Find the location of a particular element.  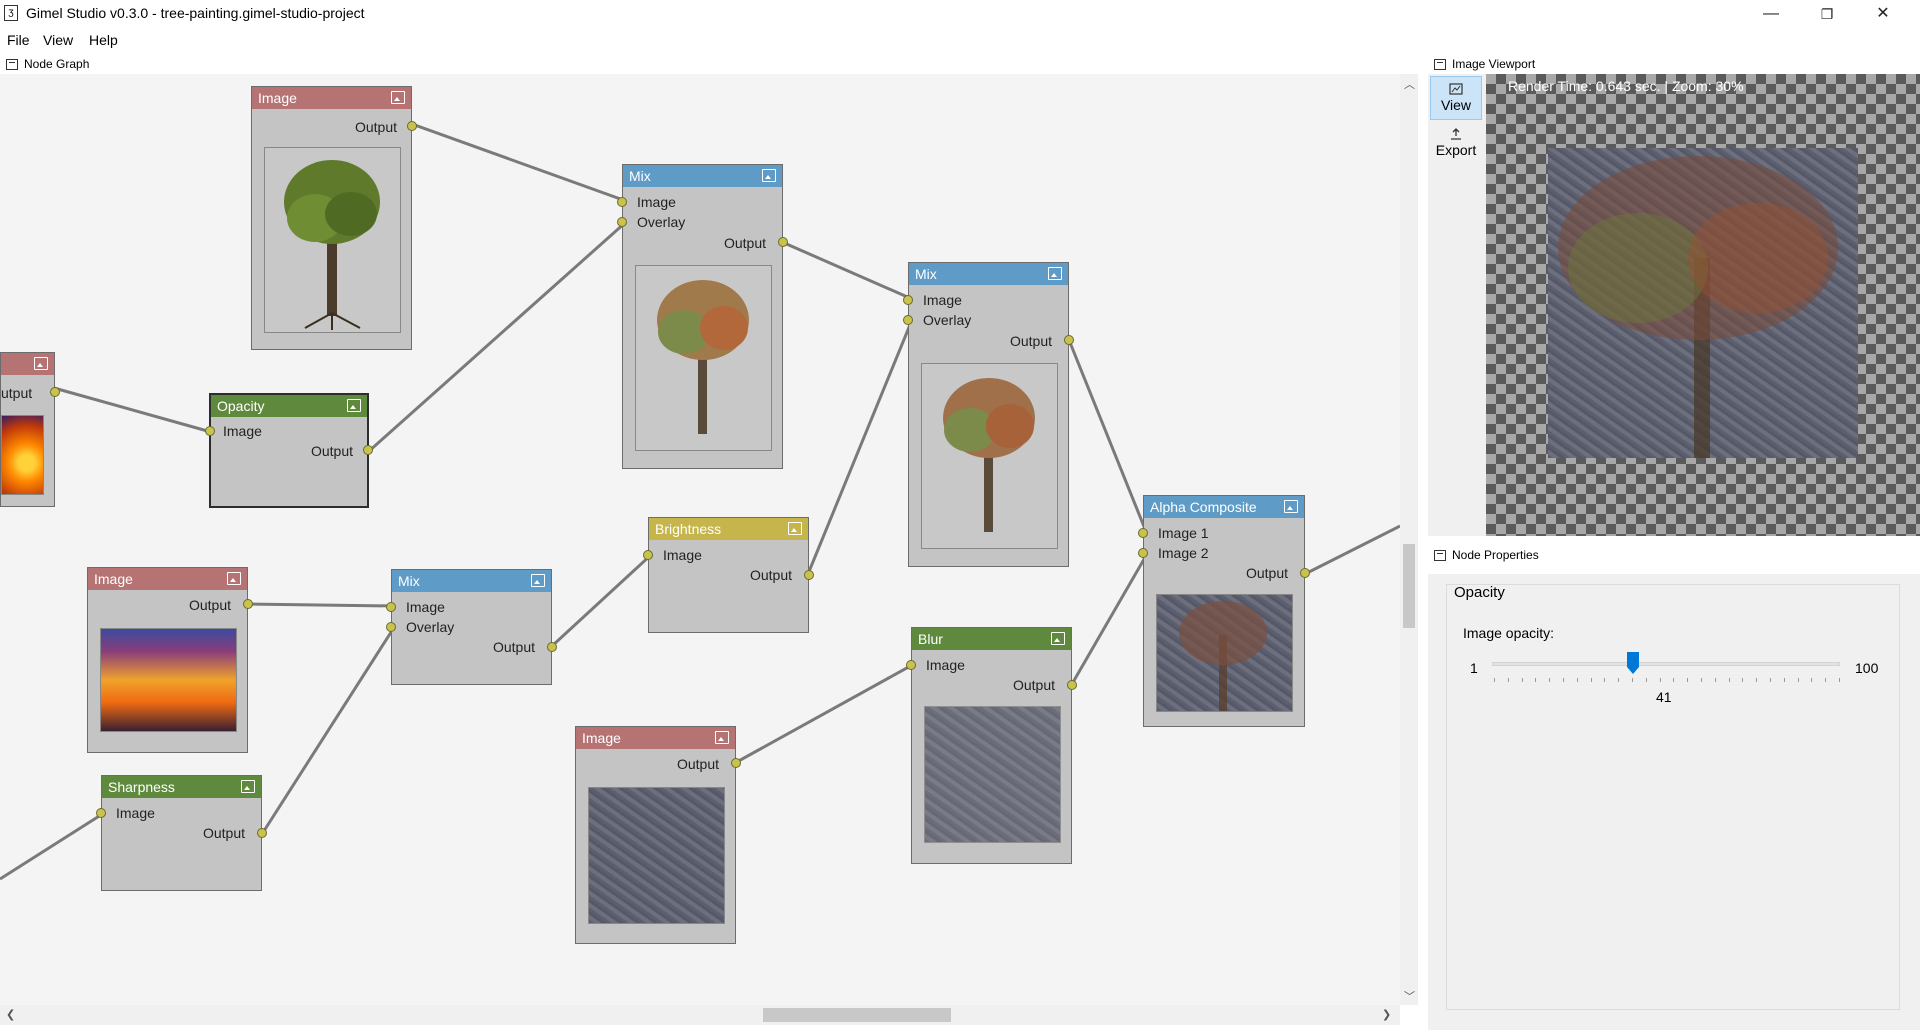

image-node-sunset: Image Output is located at coordinates (170, 660).